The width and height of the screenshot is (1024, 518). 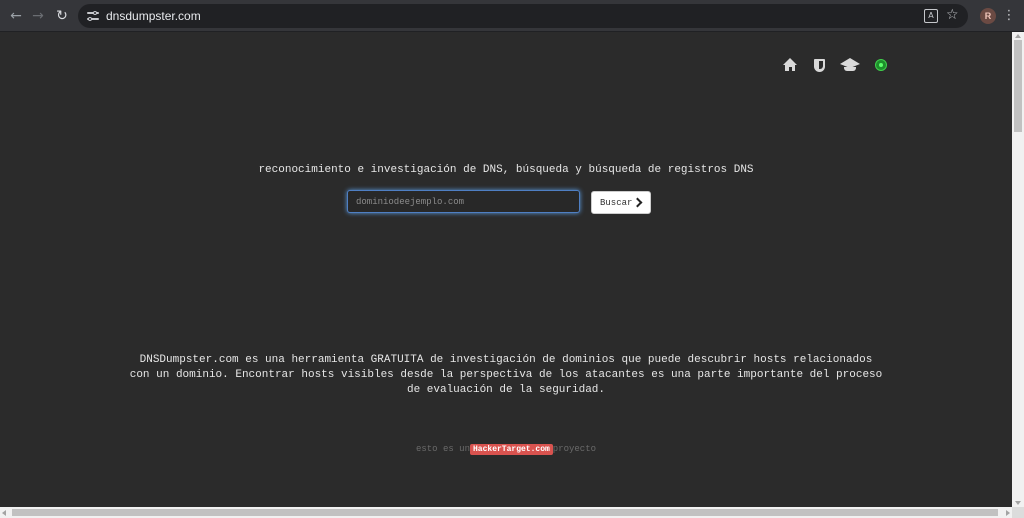 What do you see at coordinates (988, 16) in the screenshot?
I see `profile-avatar: R` at bounding box center [988, 16].